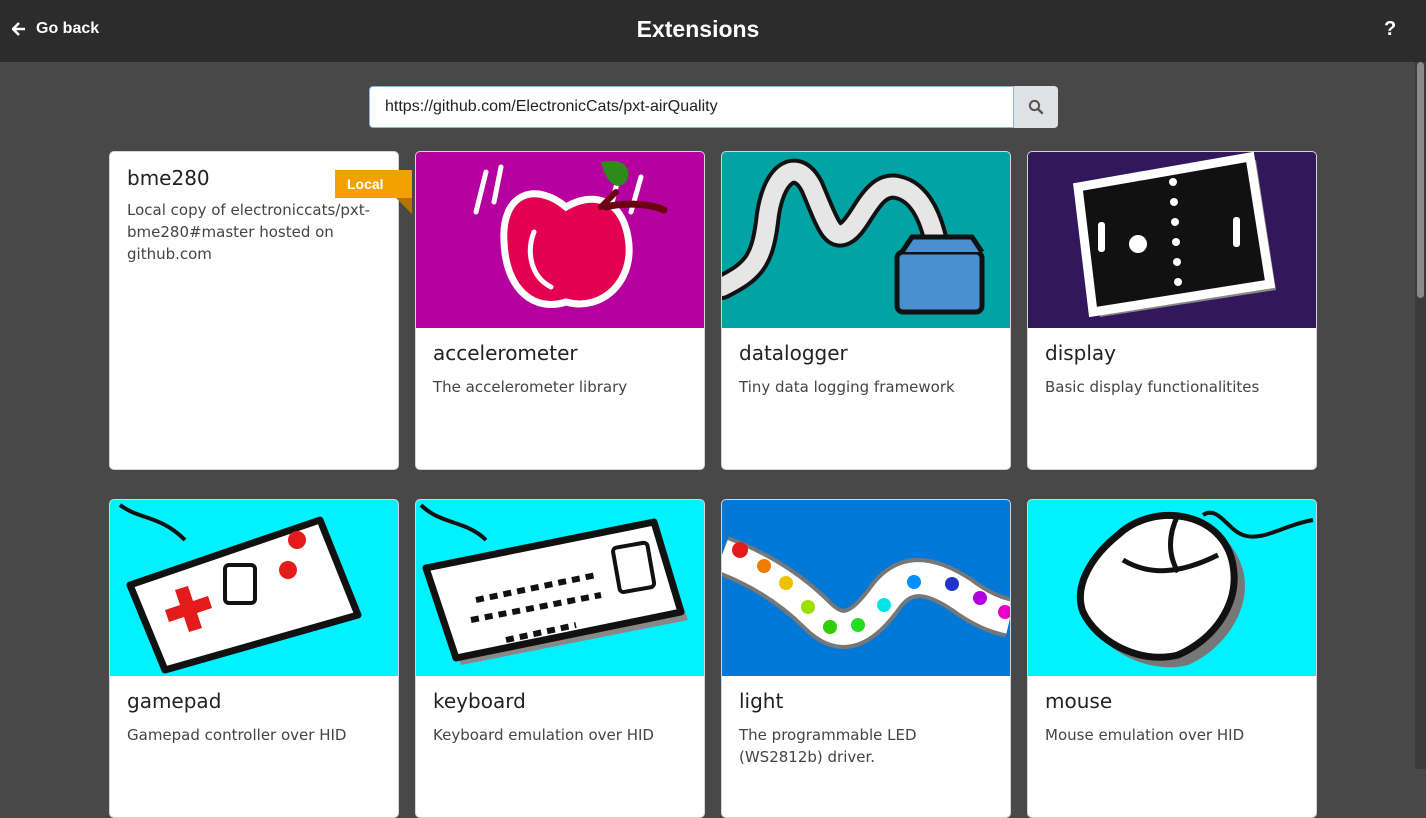 The width and height of the screenshot is (1426, 818). Describe the element at coordinates (237, 735) in the screenshot. I see `card-description: Gamepad controller over HID` at that location.